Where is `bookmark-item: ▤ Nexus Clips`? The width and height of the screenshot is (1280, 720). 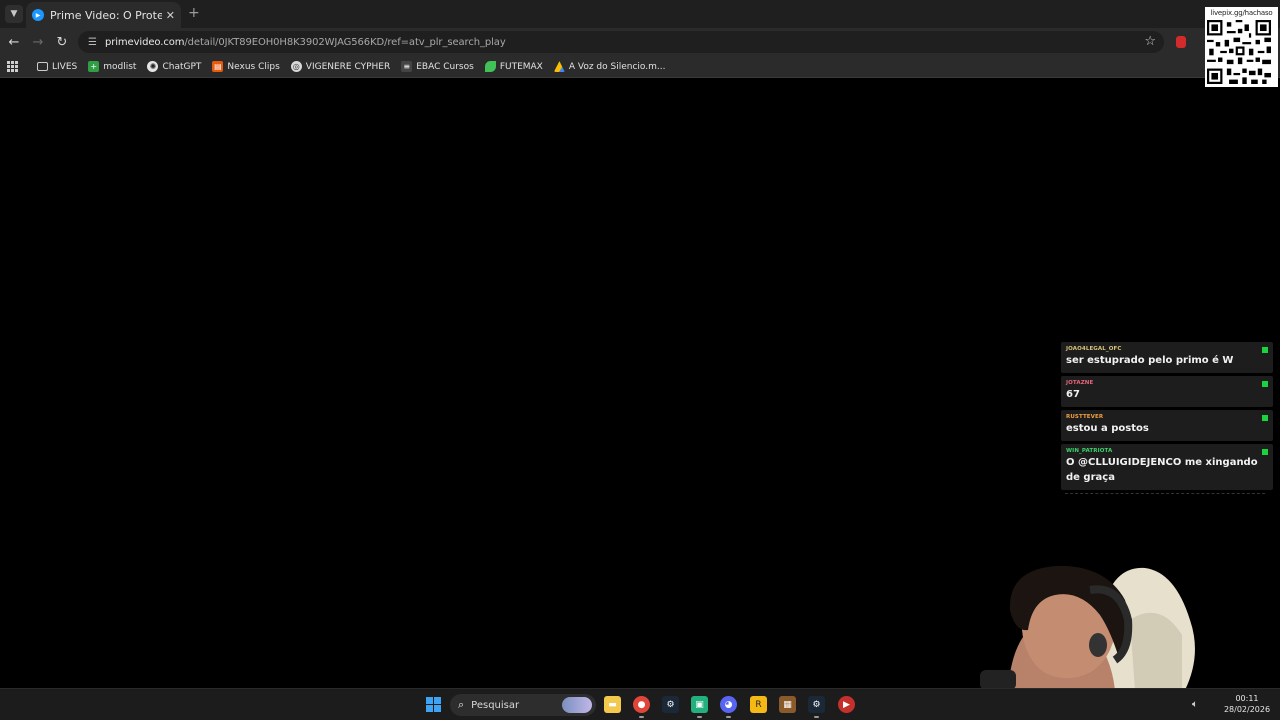
bookmark-item: ▤ Nexus Clips is located at coordinates (246, 66).